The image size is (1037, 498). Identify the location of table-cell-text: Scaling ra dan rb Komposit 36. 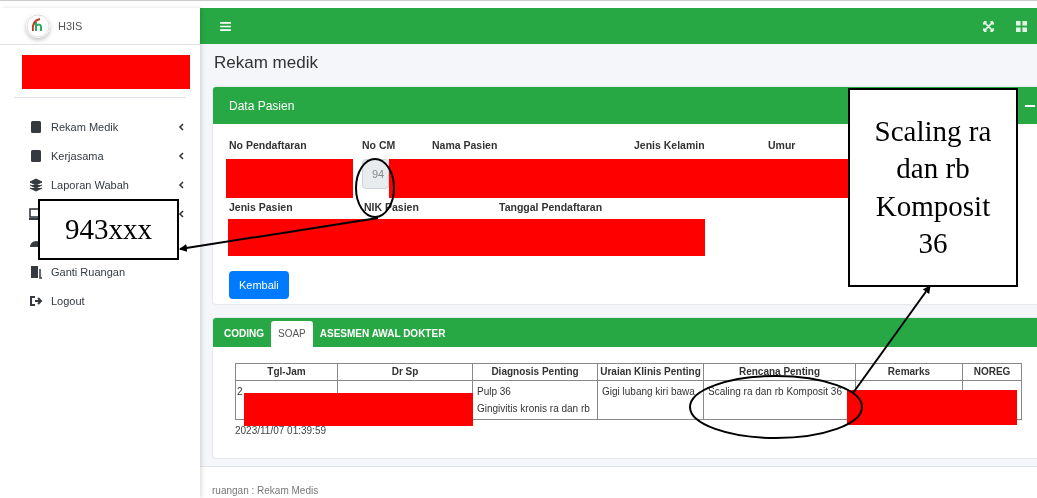
(775, 391).